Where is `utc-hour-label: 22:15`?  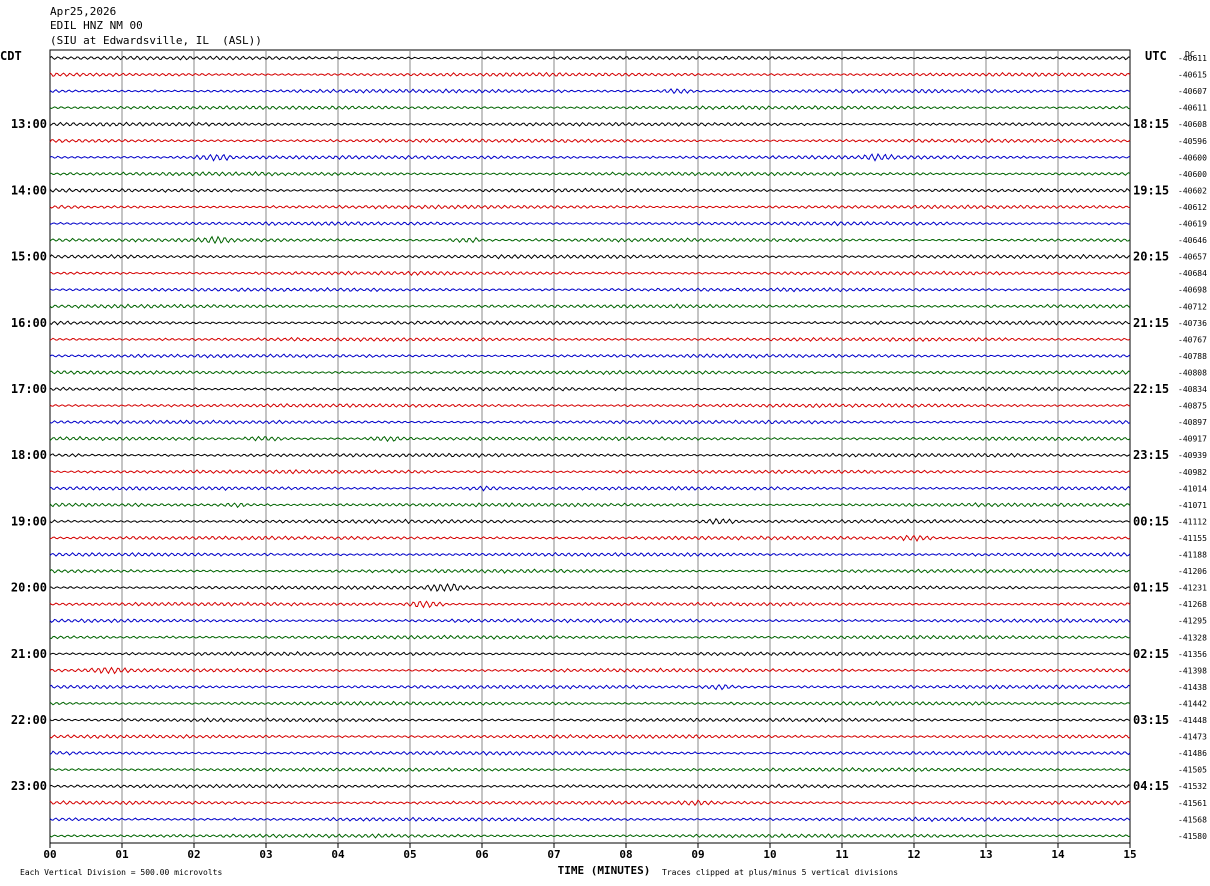
utc-hour-label: 22:15 is located at coordinates (1151, 389).